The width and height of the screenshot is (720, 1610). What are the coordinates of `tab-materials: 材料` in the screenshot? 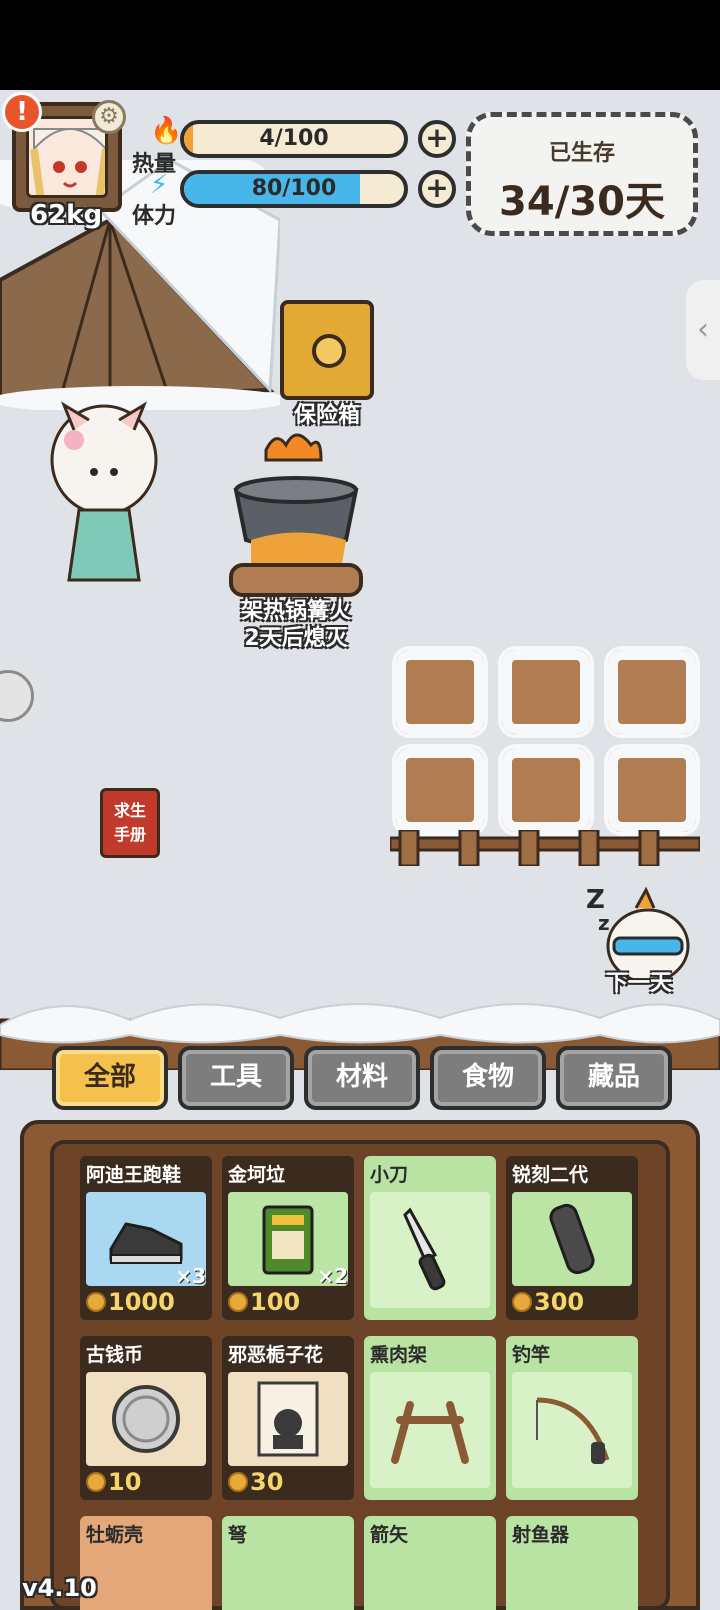 It's located at (362, 1078).